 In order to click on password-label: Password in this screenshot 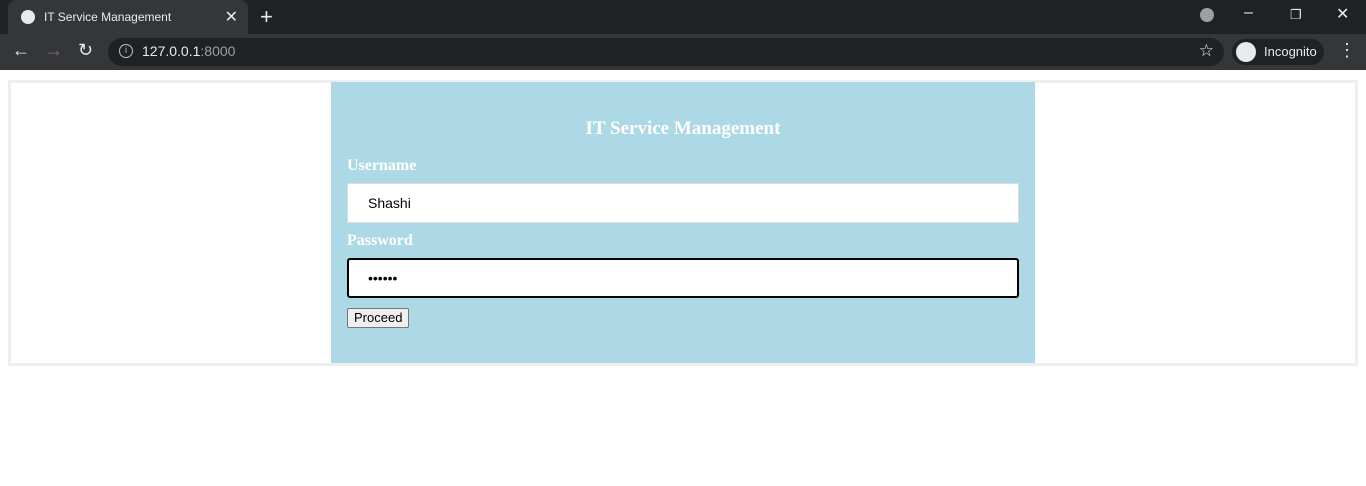, I will do `click(380, 240)`.